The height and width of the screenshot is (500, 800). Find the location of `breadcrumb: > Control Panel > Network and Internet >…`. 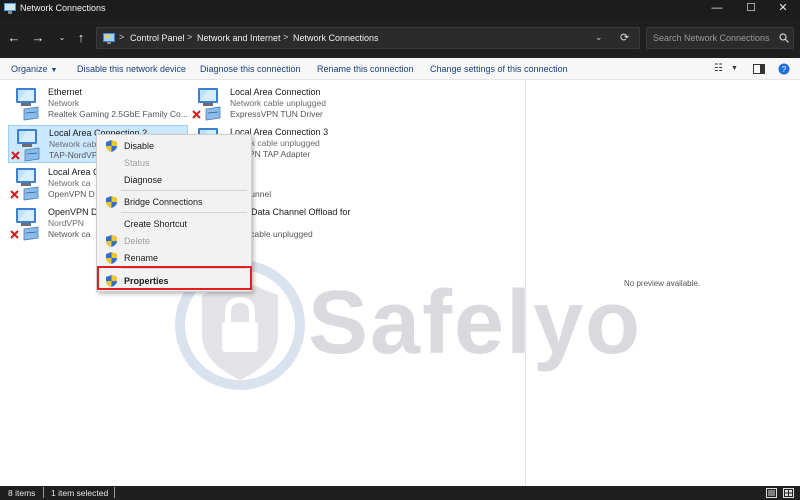

breadcrumb: > Control Panel > Network and Internet >… is located at coordinates (368, 38).